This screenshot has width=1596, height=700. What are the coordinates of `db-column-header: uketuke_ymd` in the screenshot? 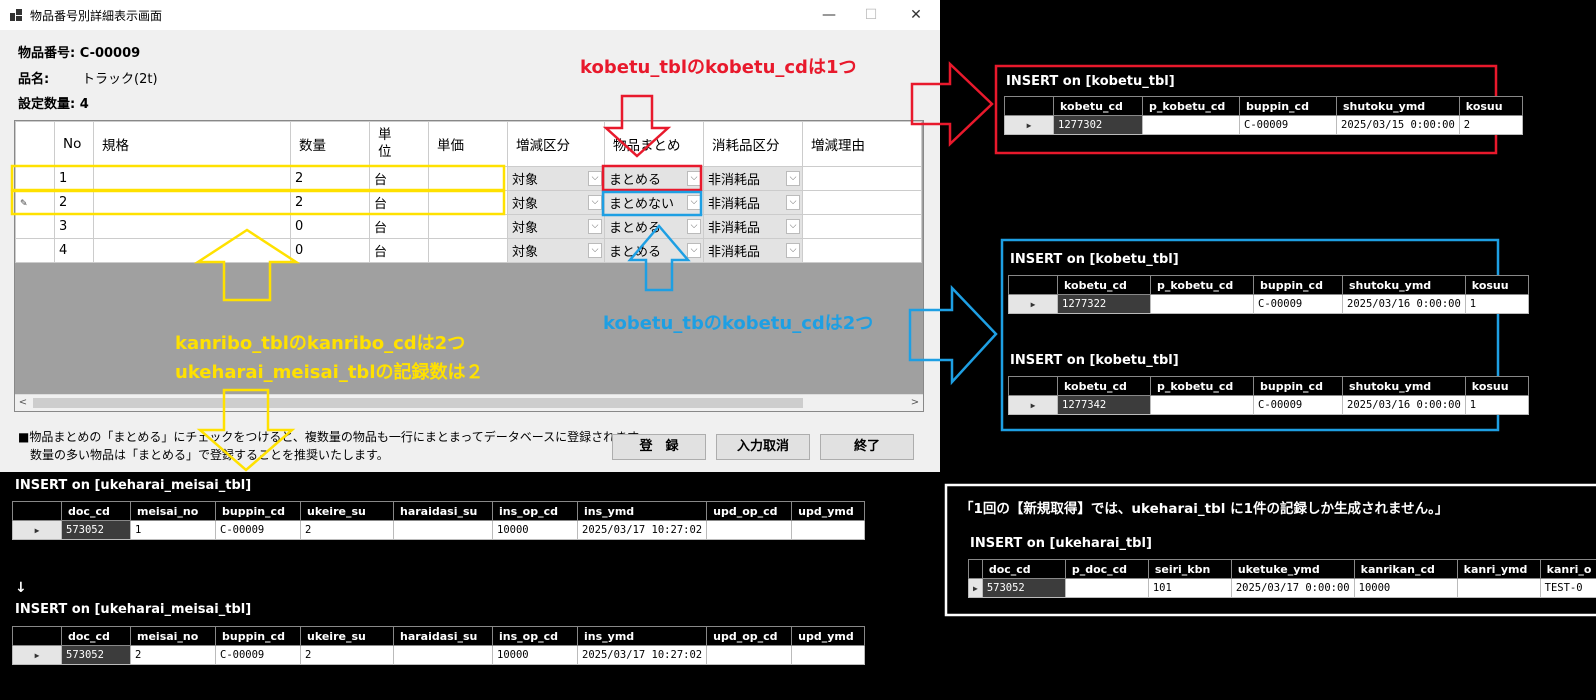 It's located at (1292, 569).